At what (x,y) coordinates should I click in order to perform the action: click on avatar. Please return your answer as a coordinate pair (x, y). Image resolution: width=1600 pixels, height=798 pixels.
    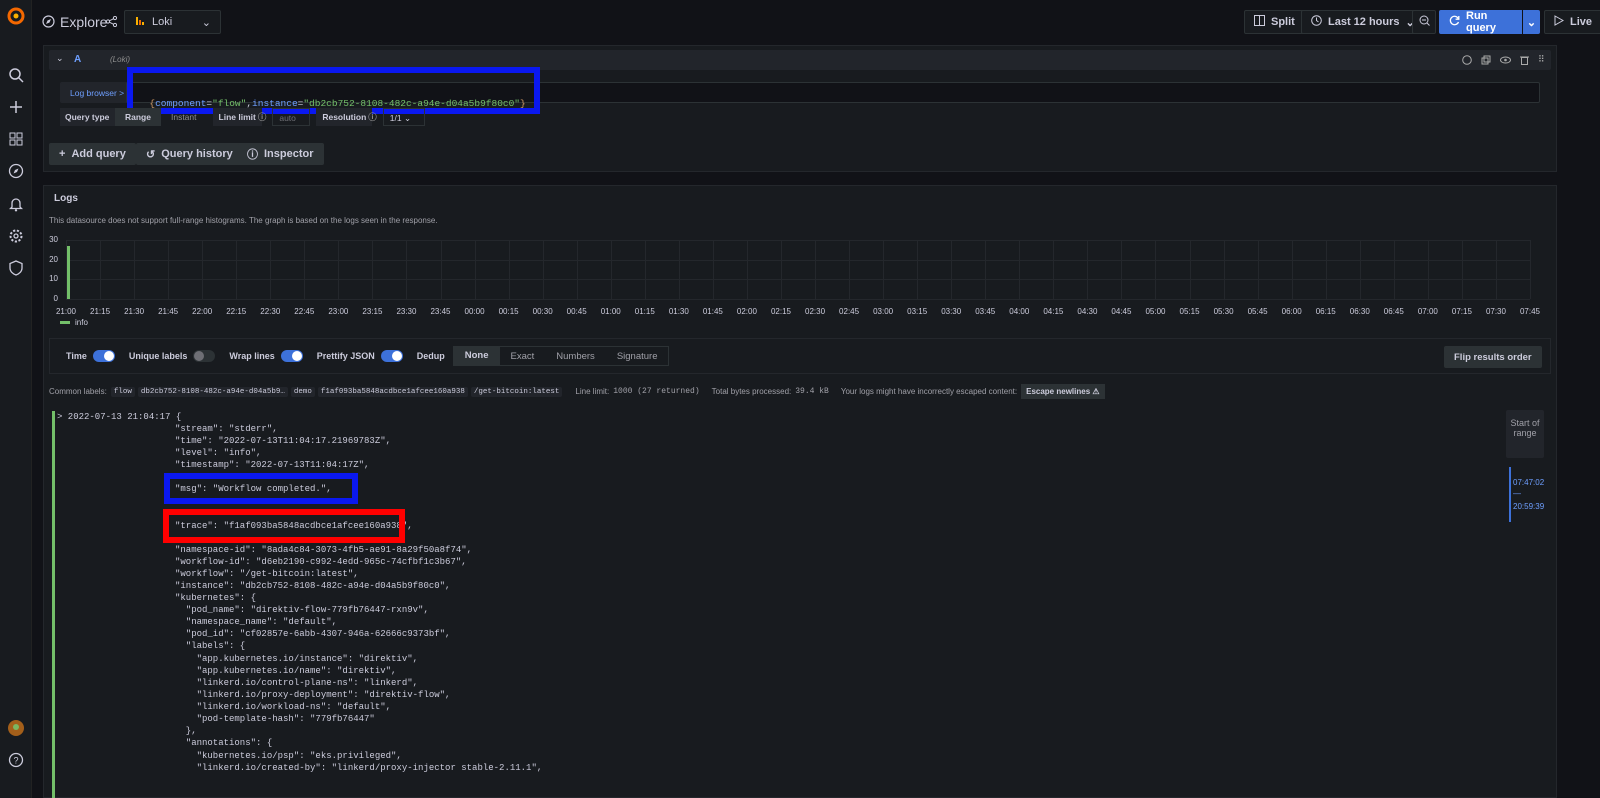
    Looking at the image, I should click on (16, 728).